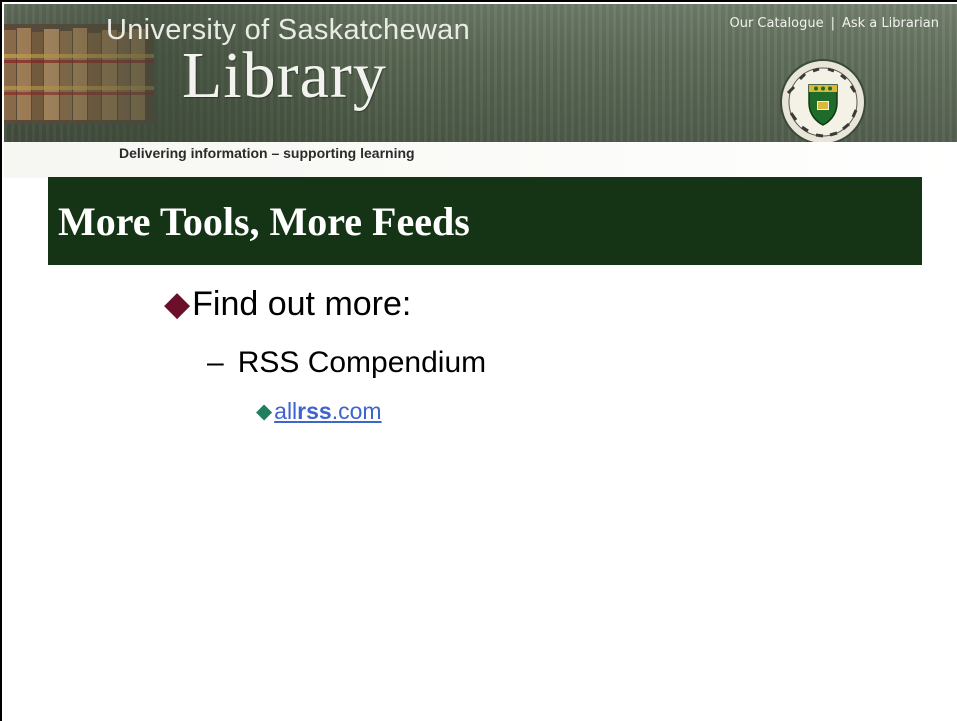 The height and width of the screenshot is (721, 957). I want to click on slide-title: More Tools, More Feeds, so click(264, 221).